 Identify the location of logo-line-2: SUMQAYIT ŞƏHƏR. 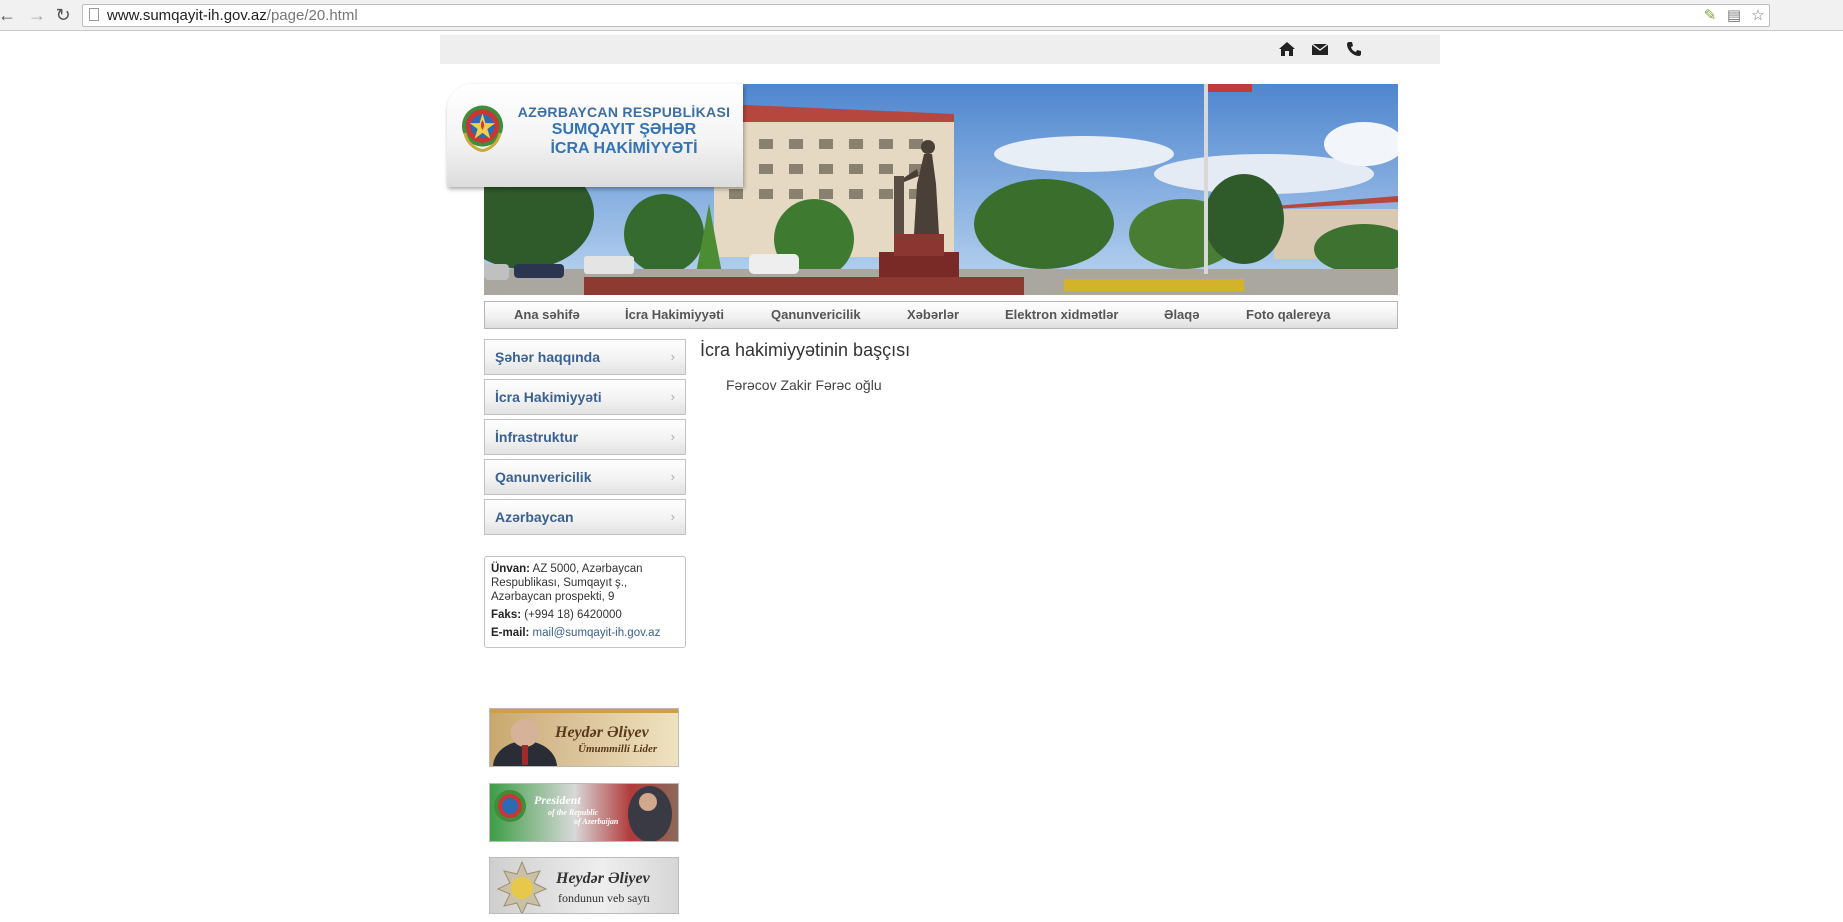
(624, 129).